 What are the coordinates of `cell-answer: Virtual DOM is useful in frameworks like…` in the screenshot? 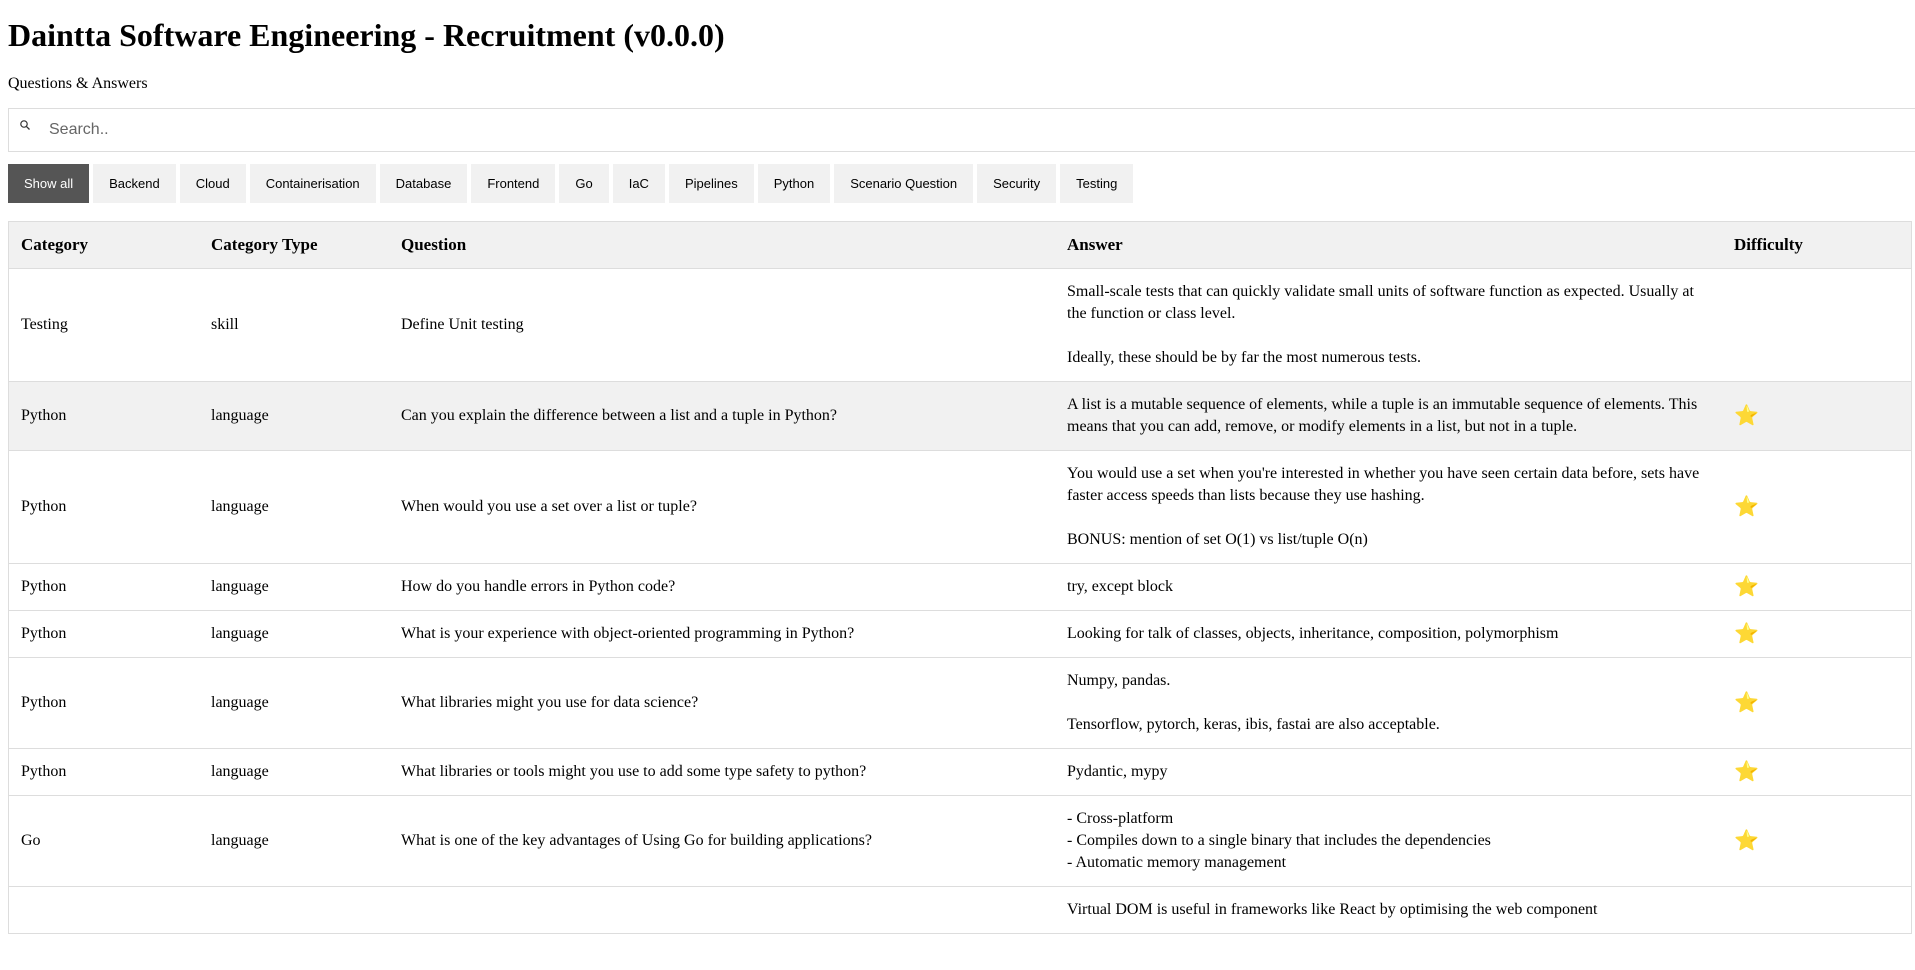 It's located at (1388, 910).